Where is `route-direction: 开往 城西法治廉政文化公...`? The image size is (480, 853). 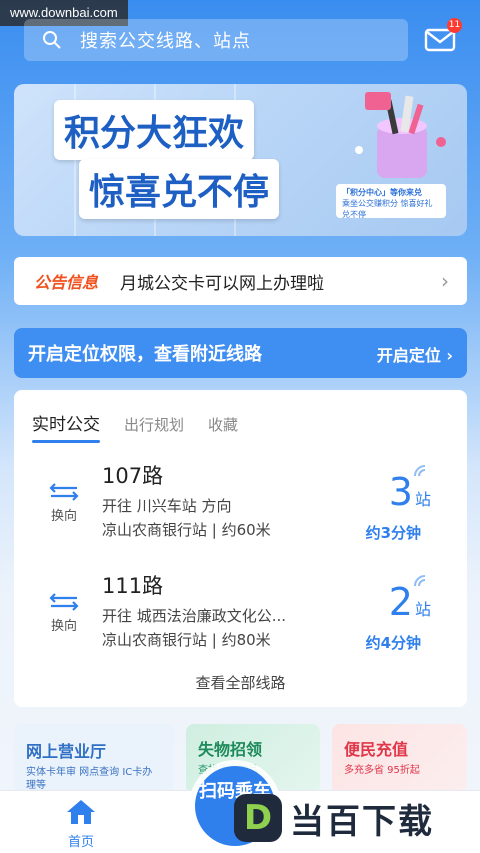 route-direction: 开往 城西法治廉政文化公... is located at coordinates (194, 616).